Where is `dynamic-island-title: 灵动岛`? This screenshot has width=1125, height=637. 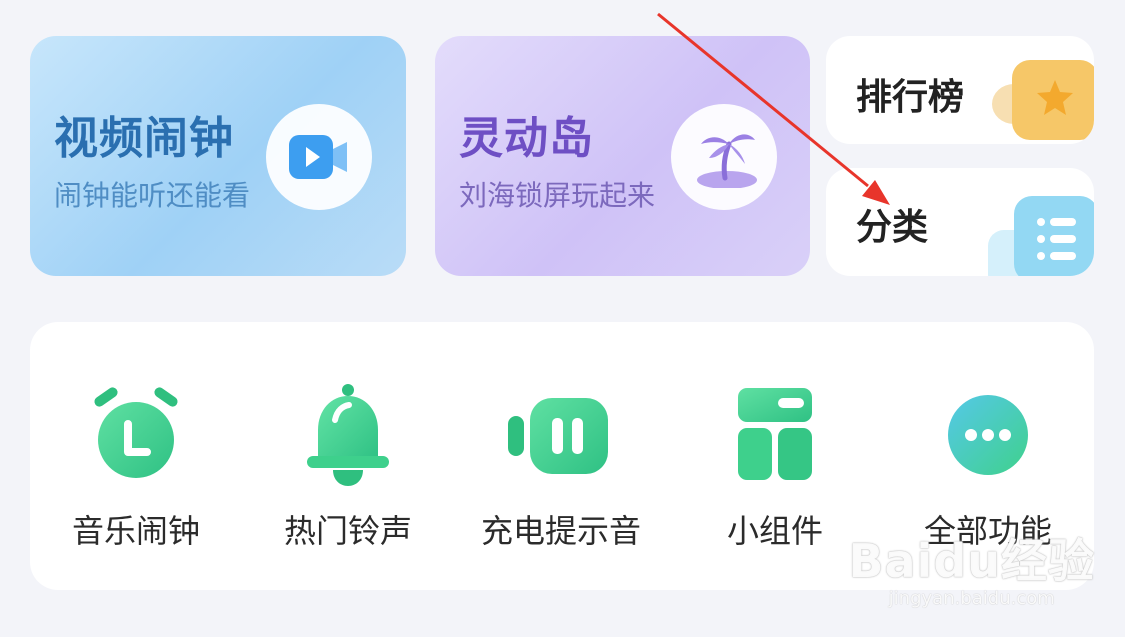
dynamic-island-title: 灵动岛 is located at coordinates (526, 138).